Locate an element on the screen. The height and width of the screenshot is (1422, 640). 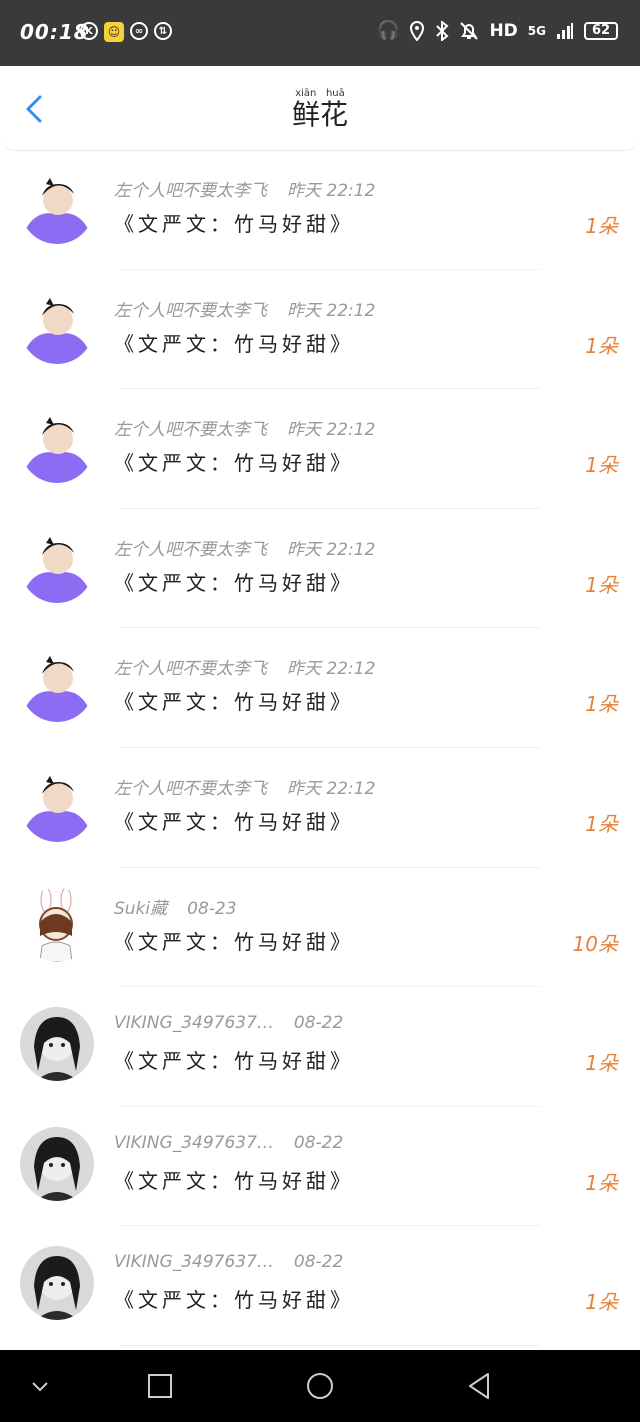
page-title: 鲜花xiān huā is located at coordinates (320, 110).